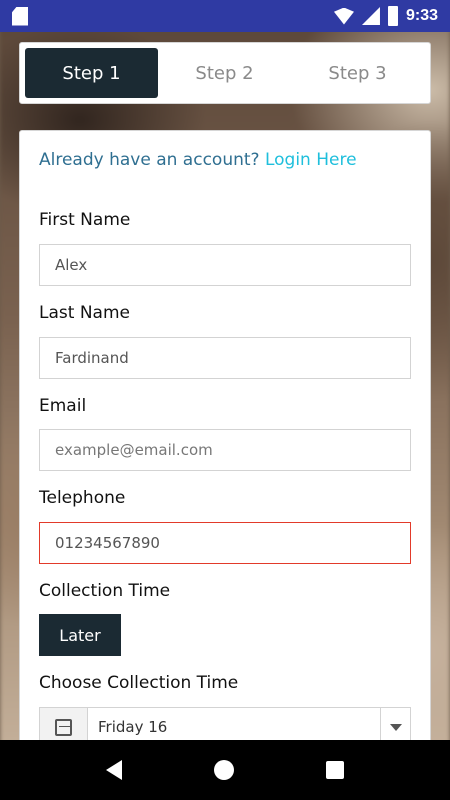 The image size is (450, 800). Describe the element at coordinates (139, 683) in the screenshot. I see `choose-collection-time-label: Choose Collection Time` at that location.